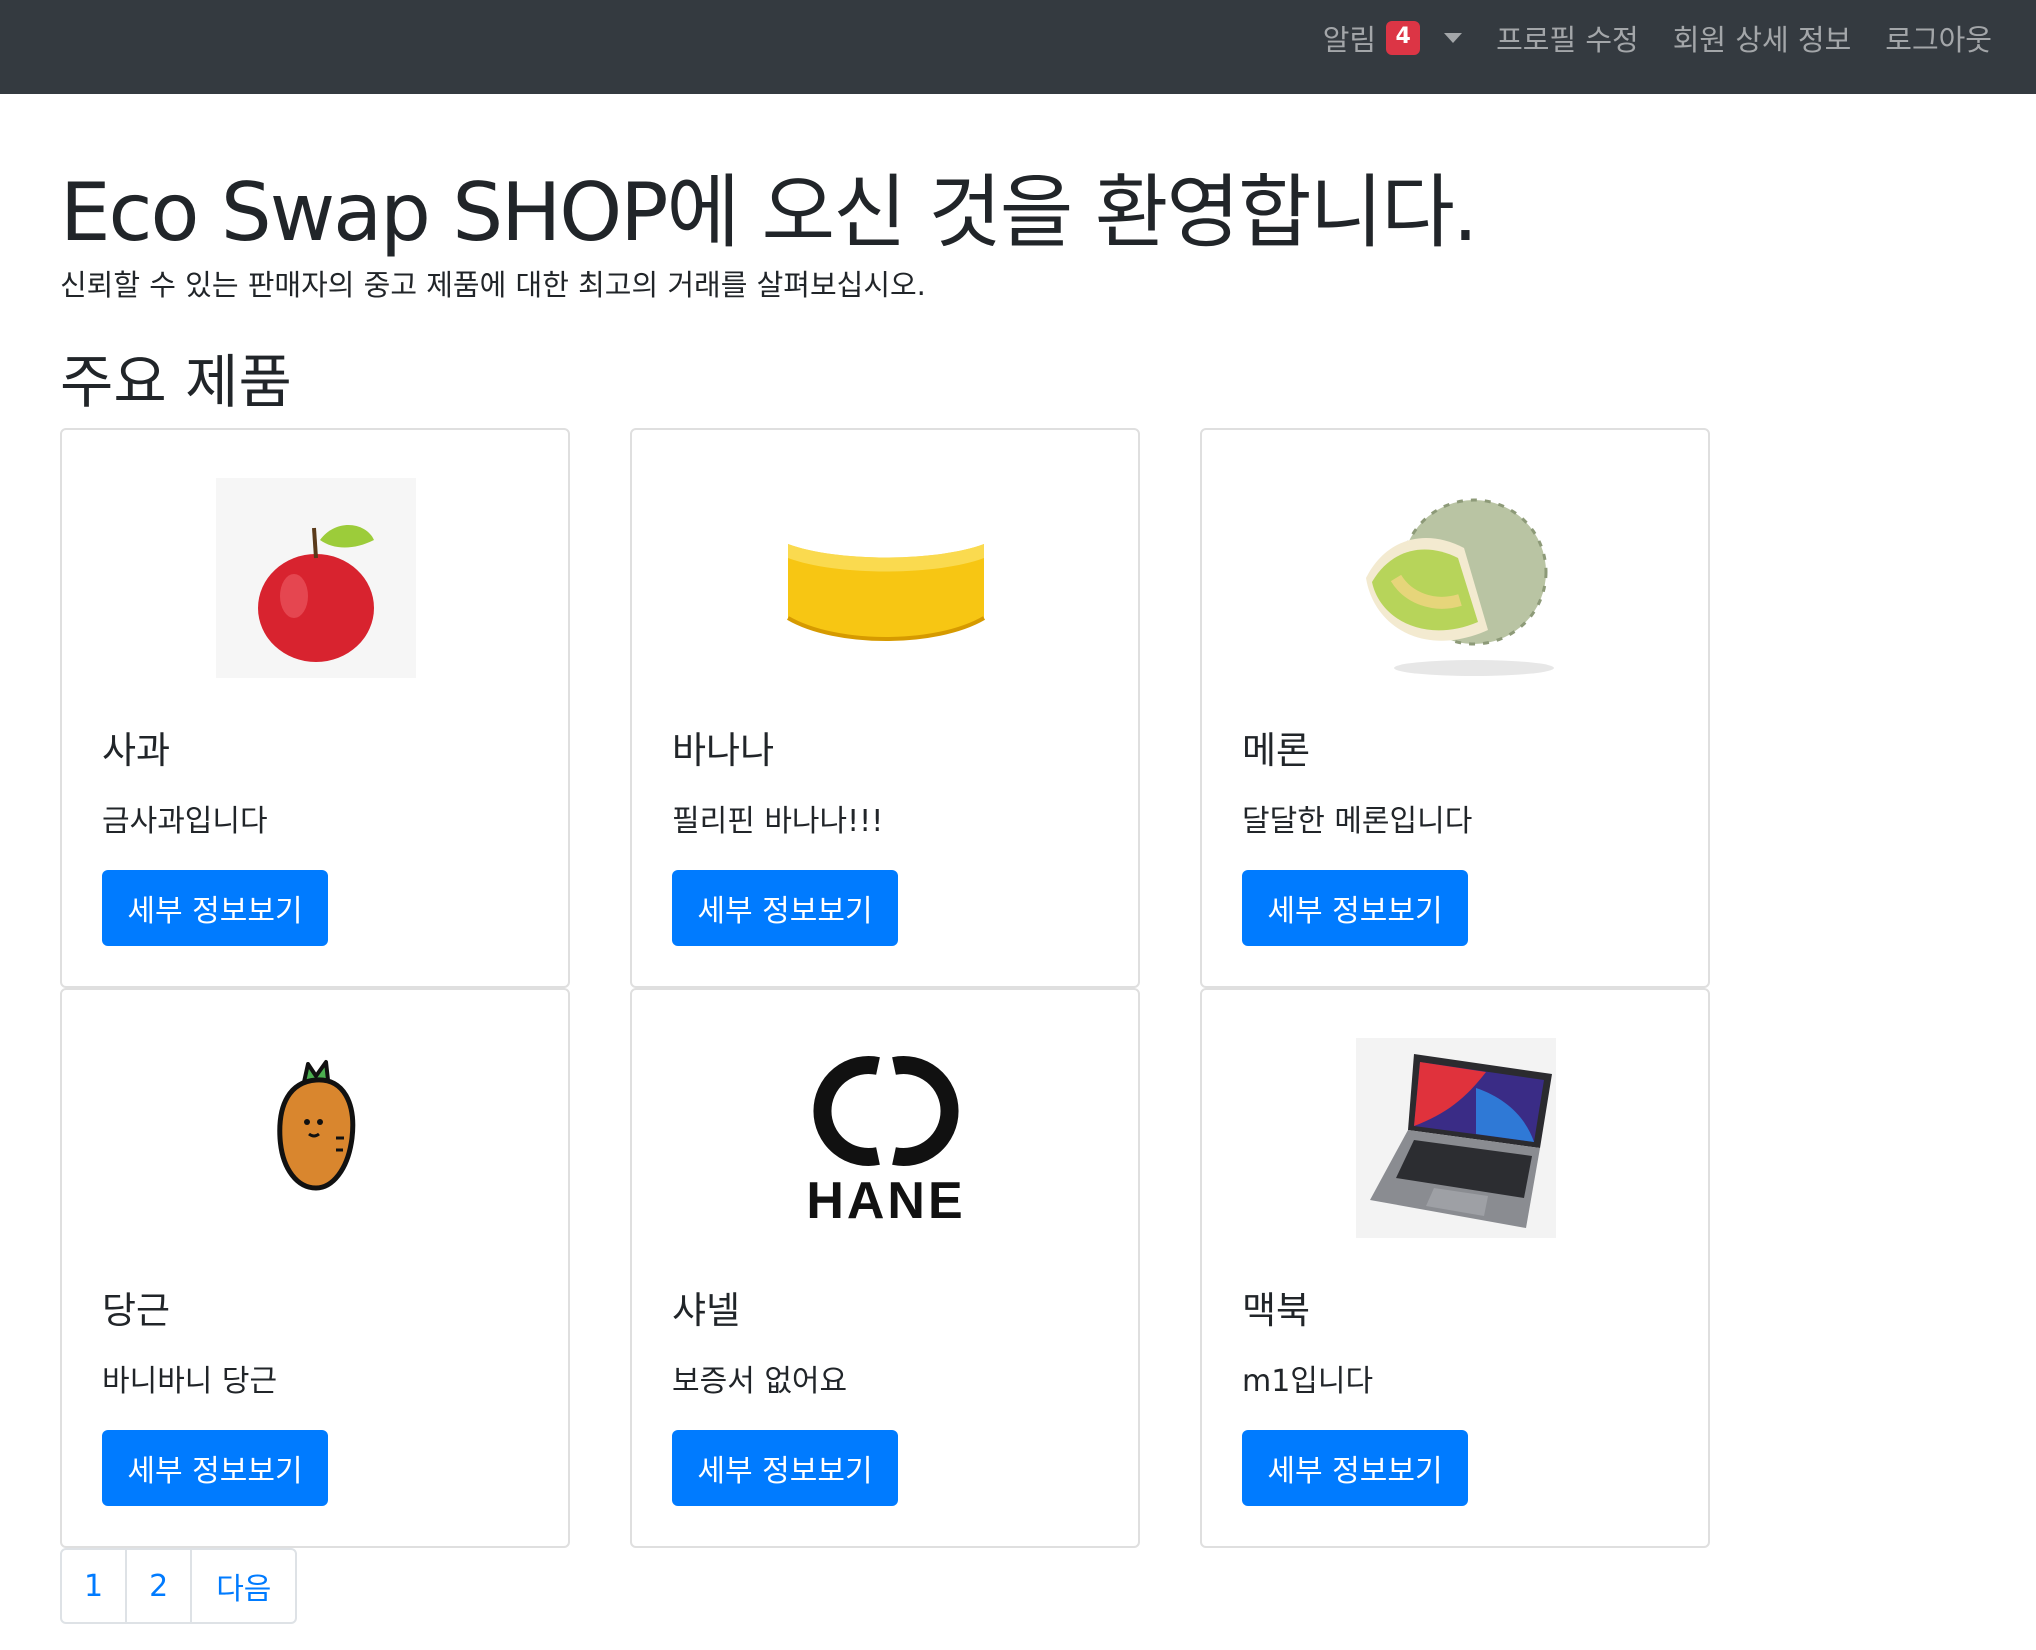 The width and height of the screenshot is (2036, 1650). What do you see at coordinates (176, 382) in the screenshot?
I see `section-title: 주요 제품` at bounding box center [176, 382].